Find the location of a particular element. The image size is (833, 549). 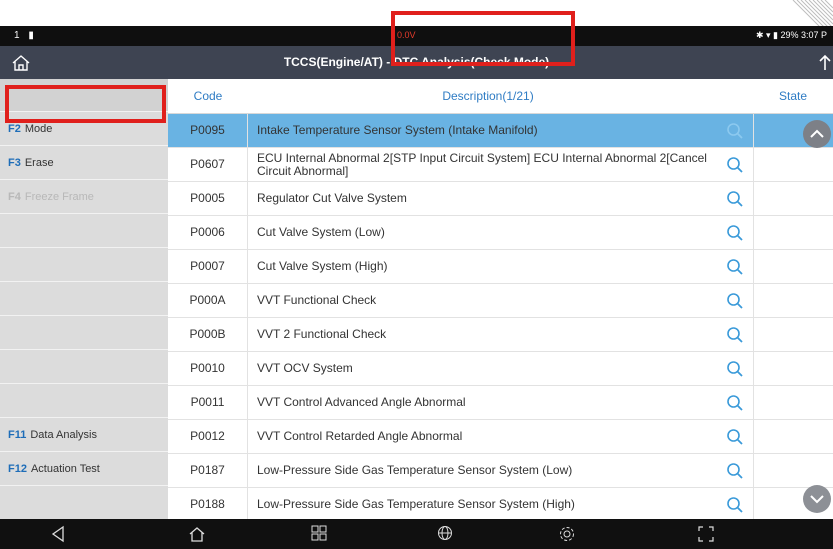

home-nav-icon is located at coordinates (197, 534).